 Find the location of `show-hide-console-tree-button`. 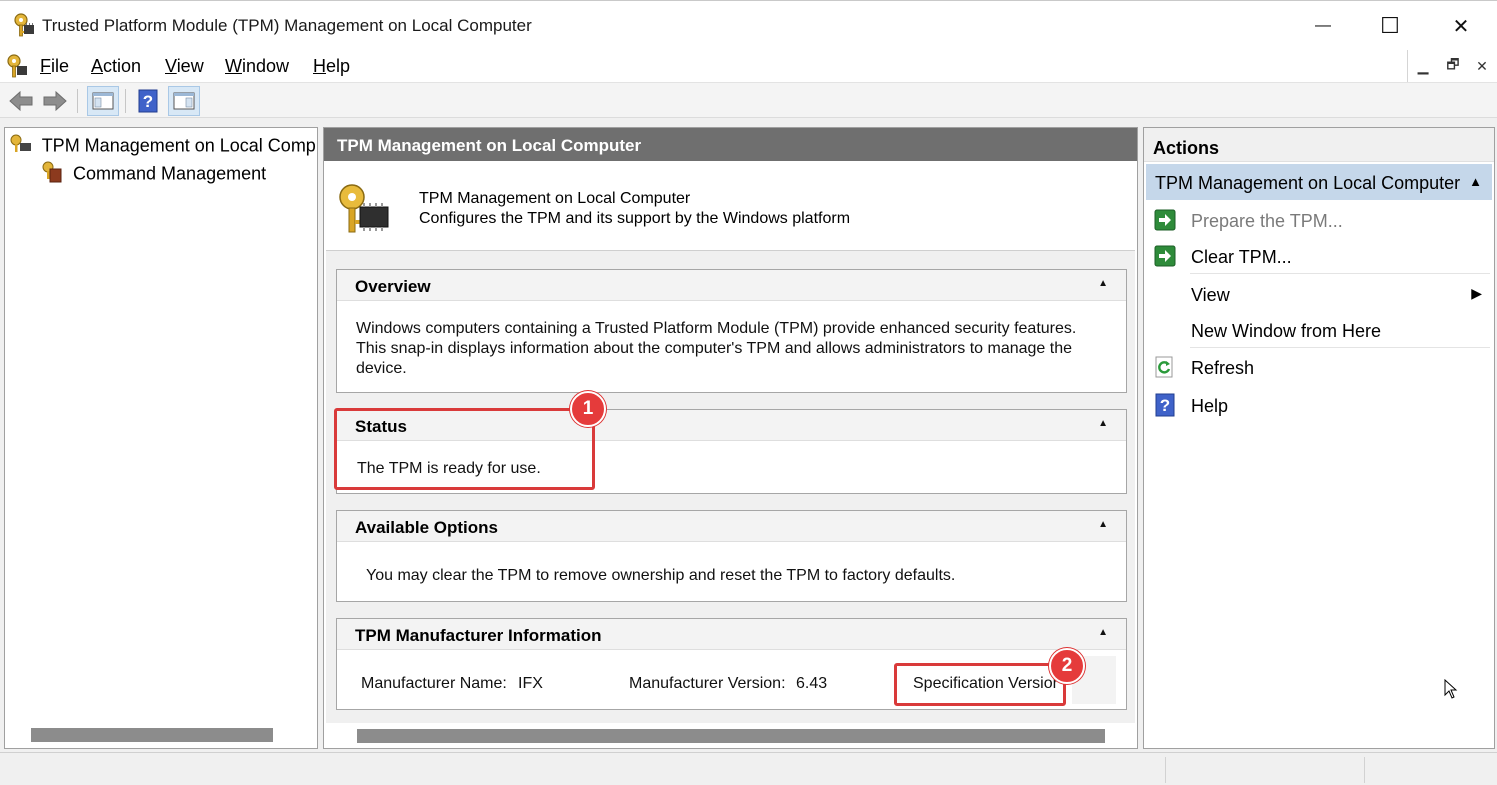

show-hide-console-tree-button is located at coordinates (103, 101).